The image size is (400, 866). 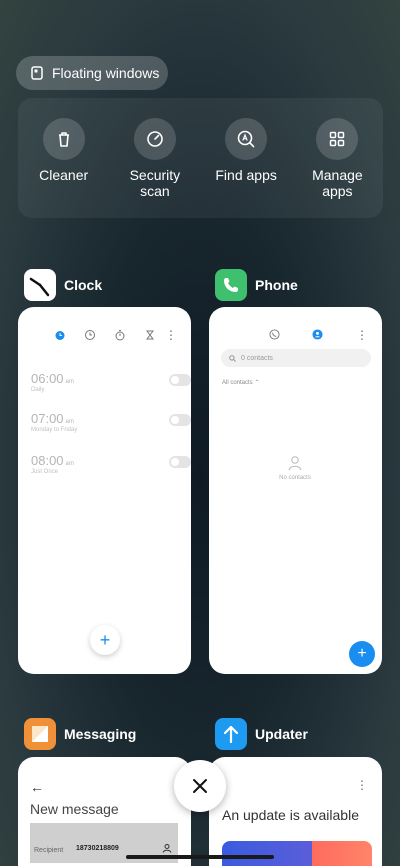 I want to click on phone-app-header: Phone, so click(x=256, y=285).